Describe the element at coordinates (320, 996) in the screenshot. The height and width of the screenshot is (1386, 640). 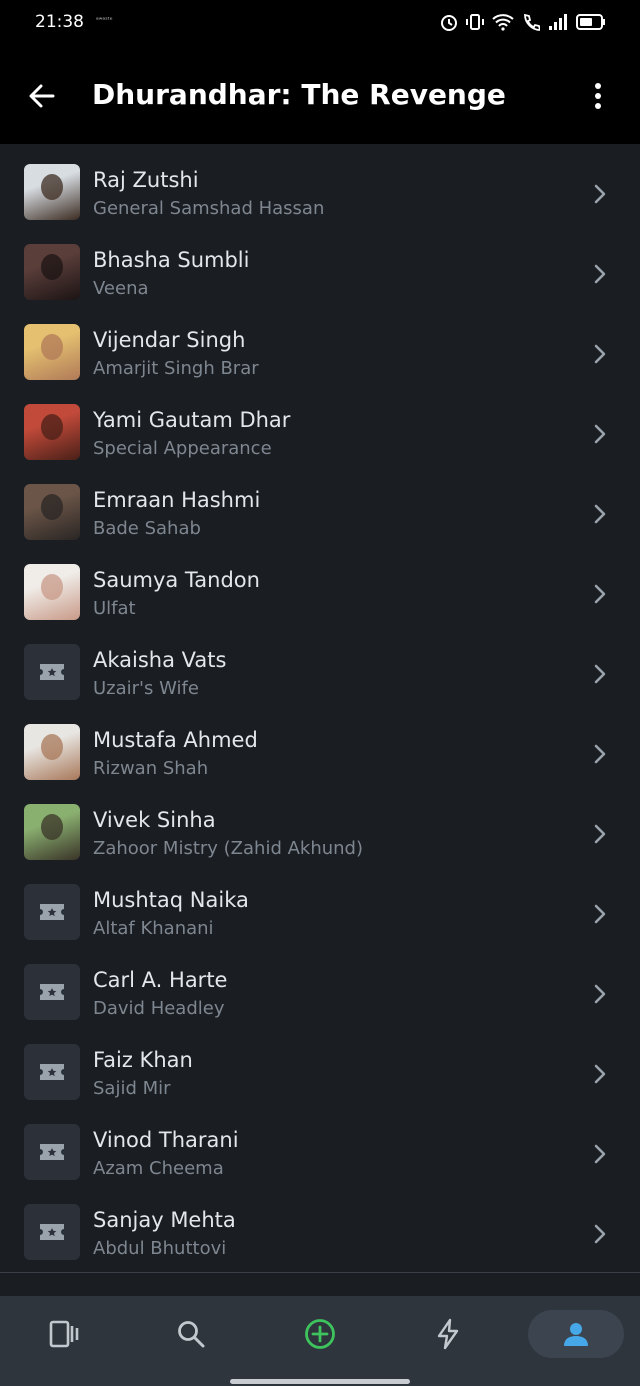
I see `cast-row: Carl A. Harte David Headley` at that location.